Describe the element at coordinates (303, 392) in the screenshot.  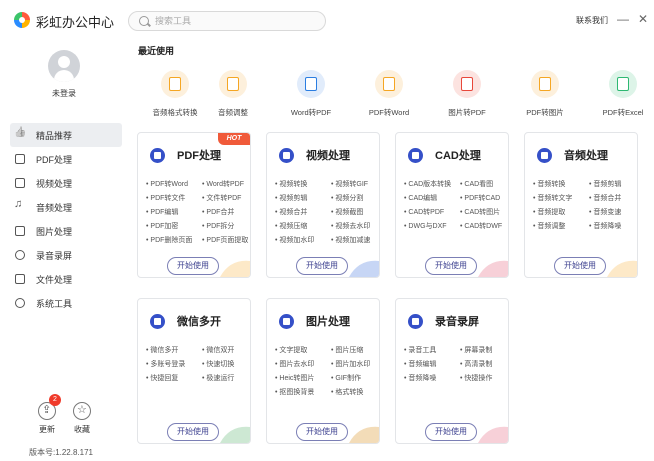
I see `feature-item: • 抠图换背景` at that location.